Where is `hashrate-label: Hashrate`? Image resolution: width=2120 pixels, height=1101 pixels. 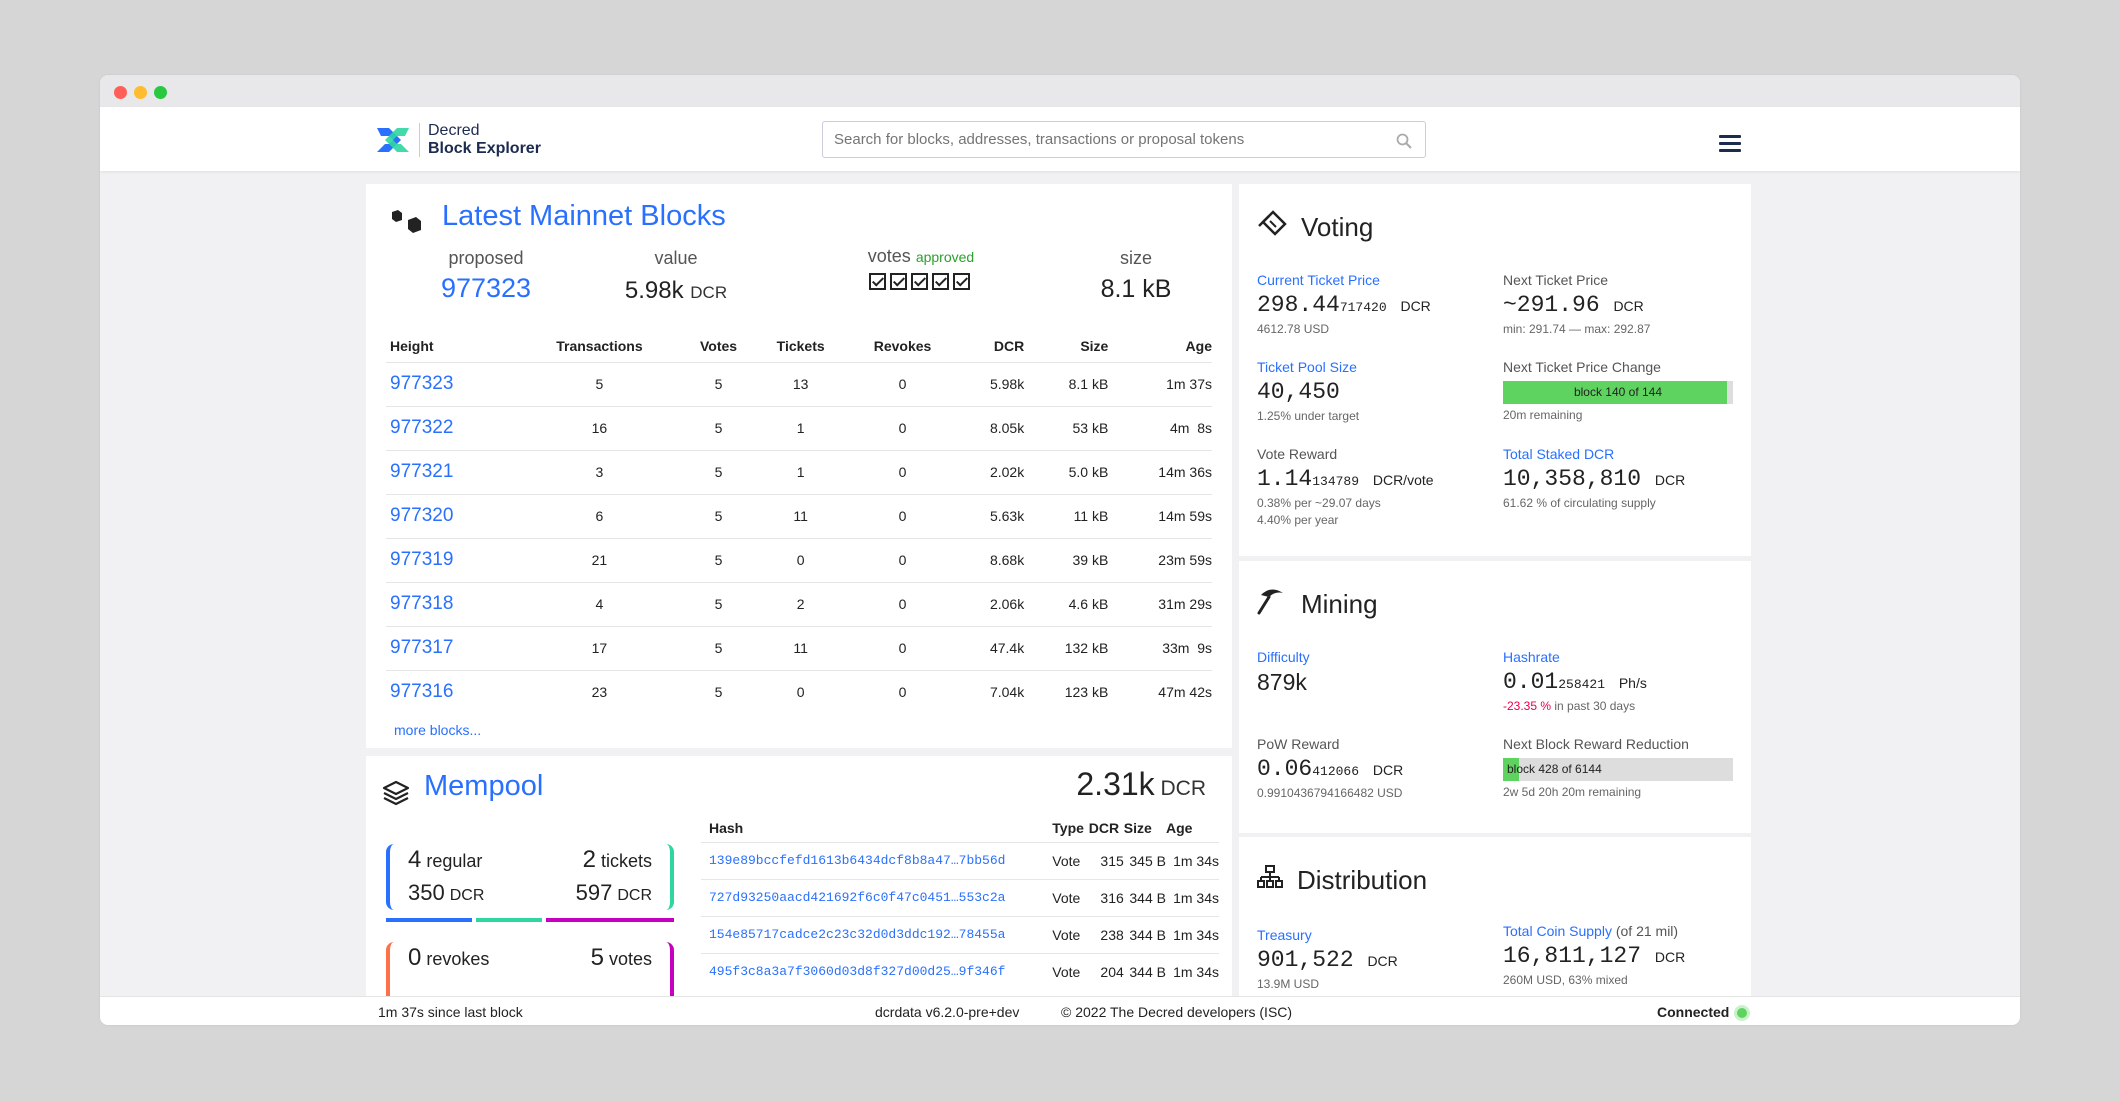
hashrate-label: Hashrate is located at coordinates (1618, 657).